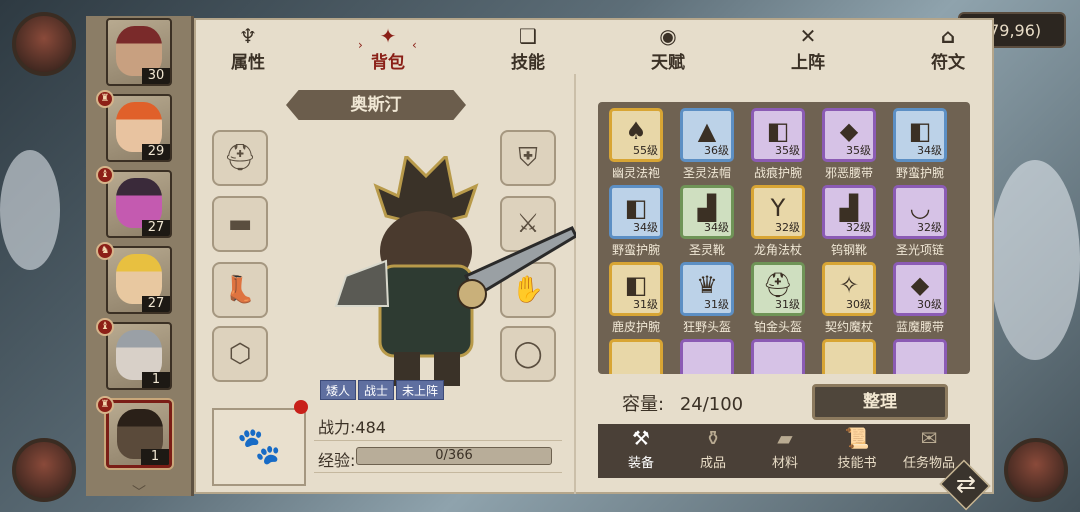  Describe the element at coordinates (528, 48) in the screenshot. I see `tab: ❑ 技能` at that location.